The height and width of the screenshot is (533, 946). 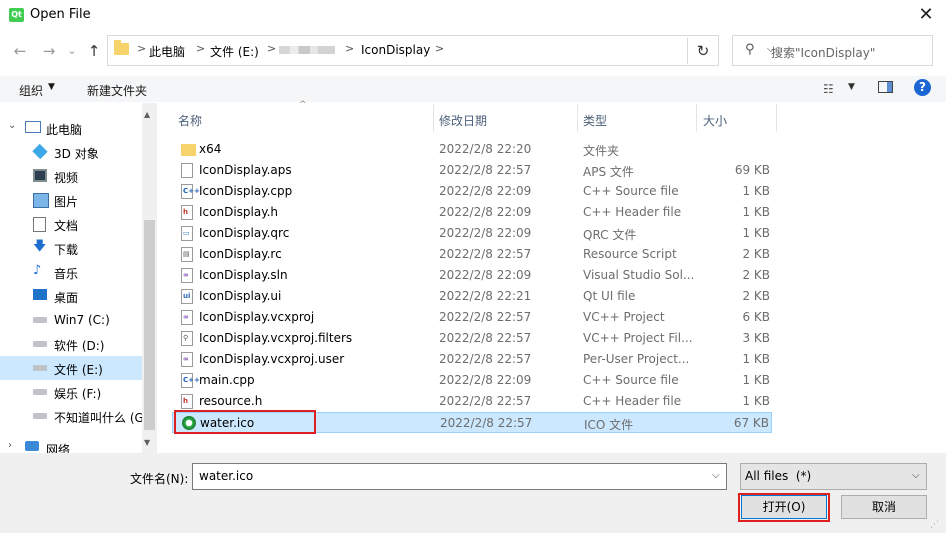 I want to click on qt-logo-icon: Qt, so click(x=16, y=15).